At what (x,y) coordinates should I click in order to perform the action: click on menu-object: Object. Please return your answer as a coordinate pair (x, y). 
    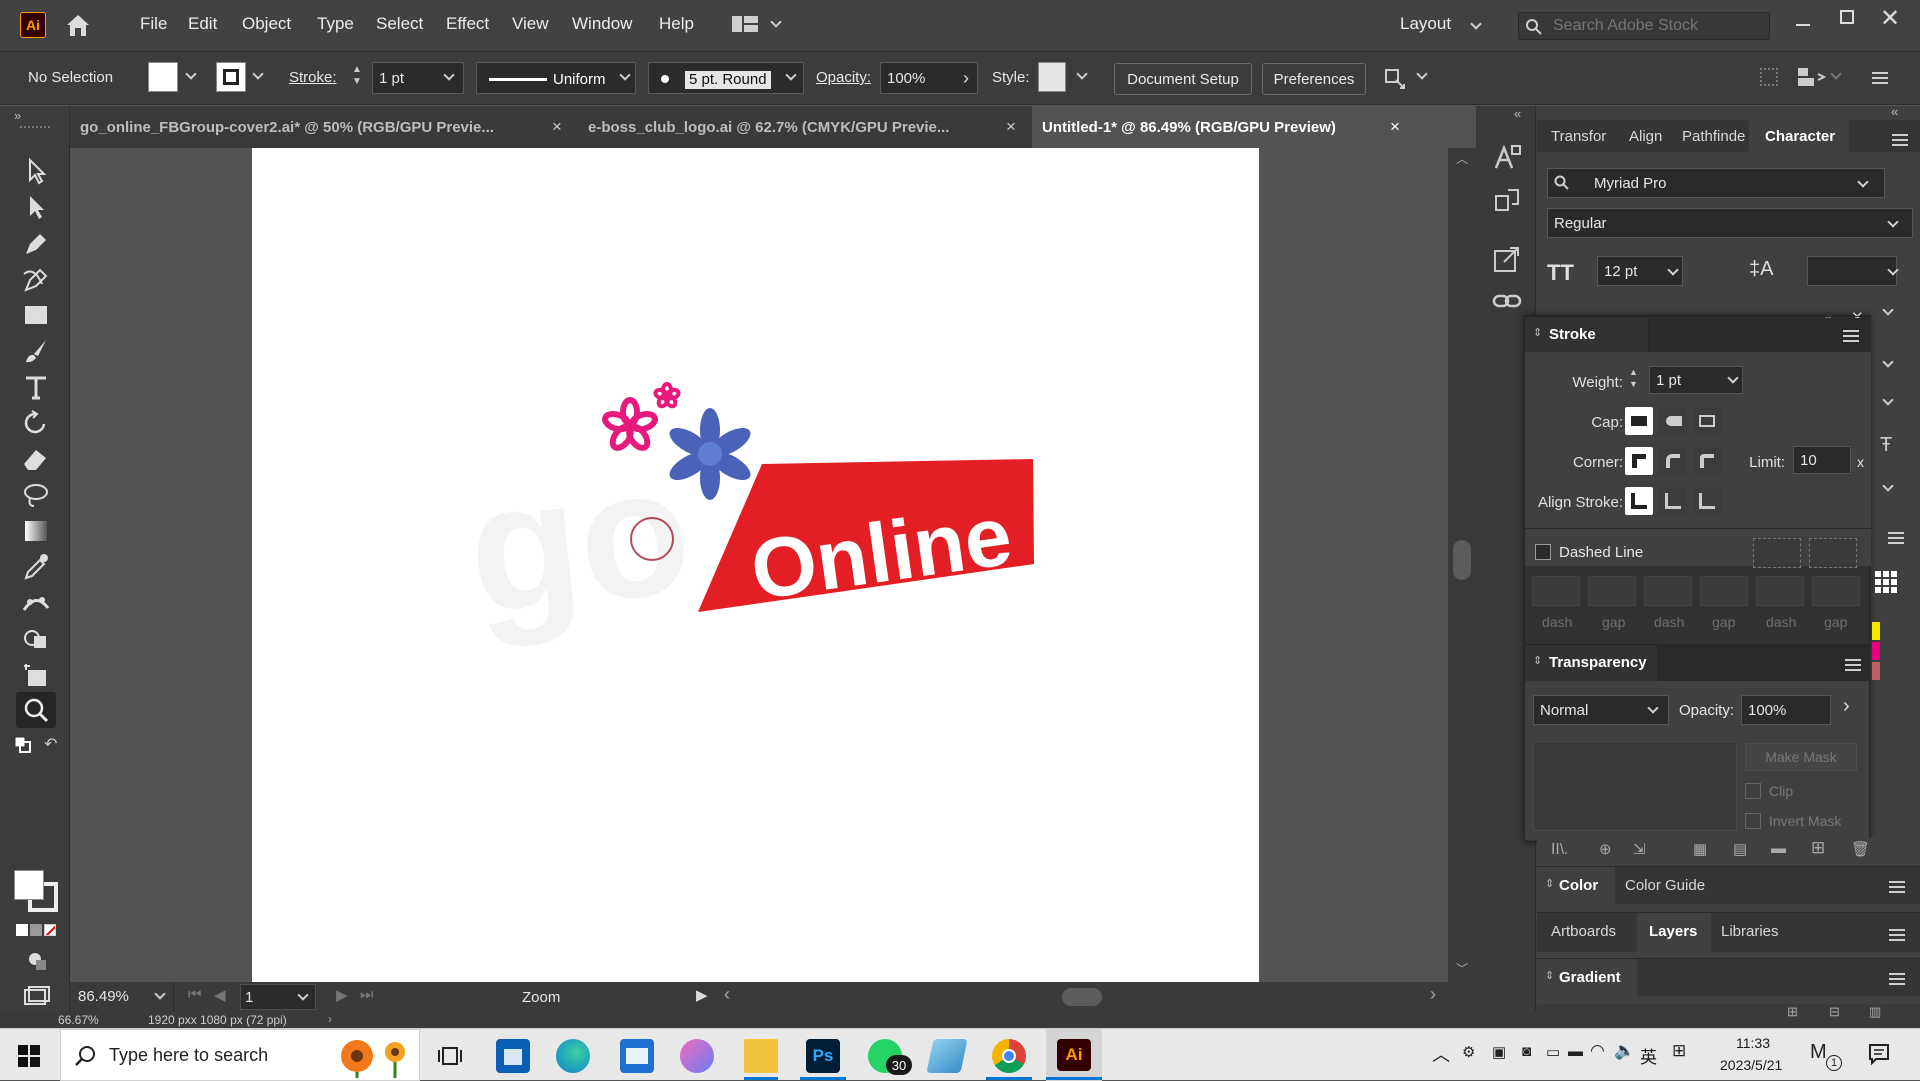
    Looking at the image, I should click on (266, 24).